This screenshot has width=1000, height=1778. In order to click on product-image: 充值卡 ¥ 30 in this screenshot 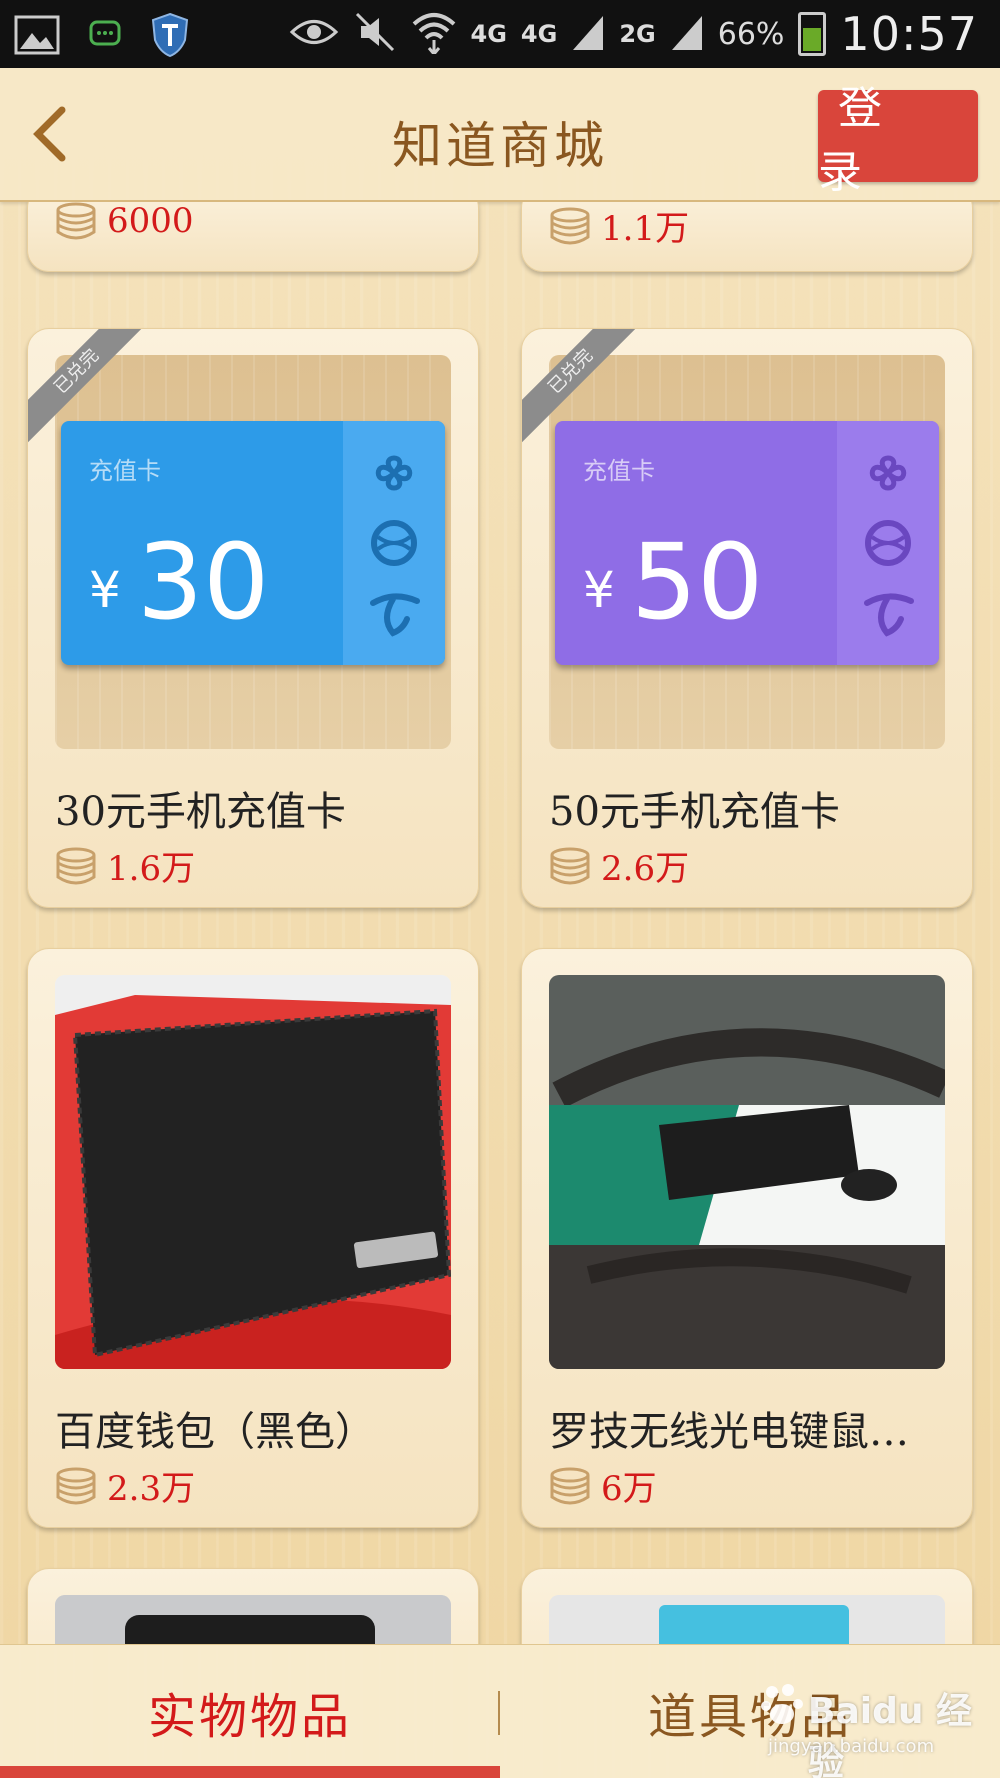, I will do `click(253, 552)`.